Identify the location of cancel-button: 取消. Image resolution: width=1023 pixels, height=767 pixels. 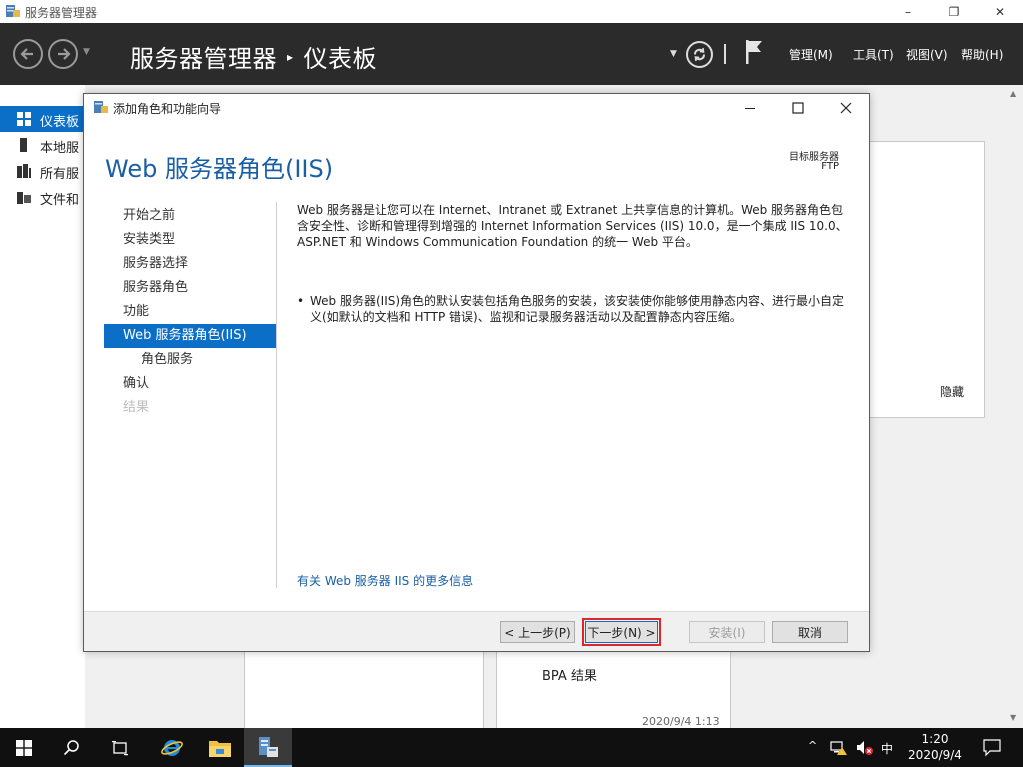
(810, 632).